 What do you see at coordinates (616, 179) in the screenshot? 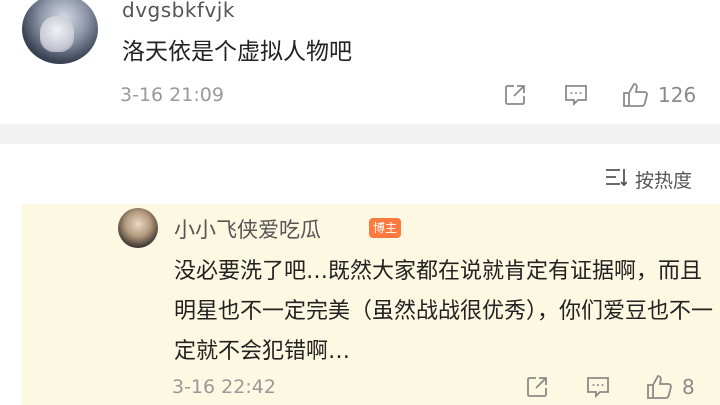
I see `sort-icon` at bounding box center [616, 179].